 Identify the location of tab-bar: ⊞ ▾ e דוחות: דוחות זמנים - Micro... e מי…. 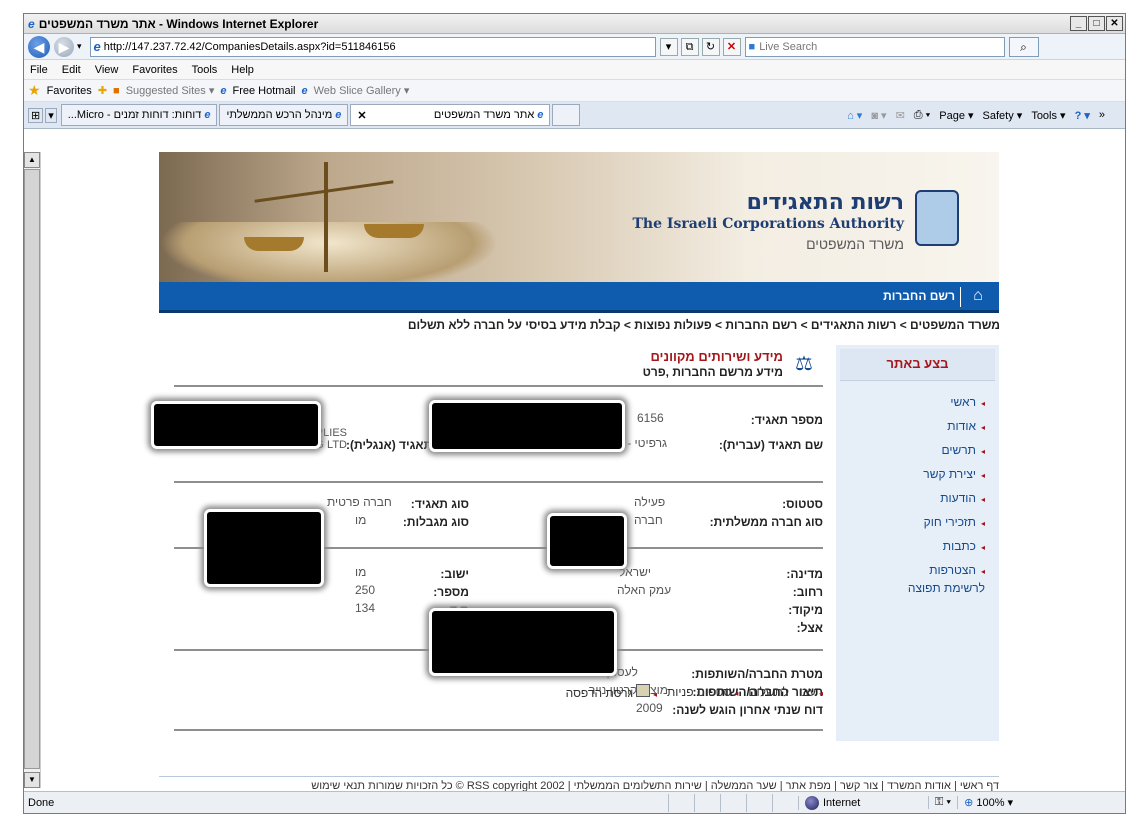
(574, 115).